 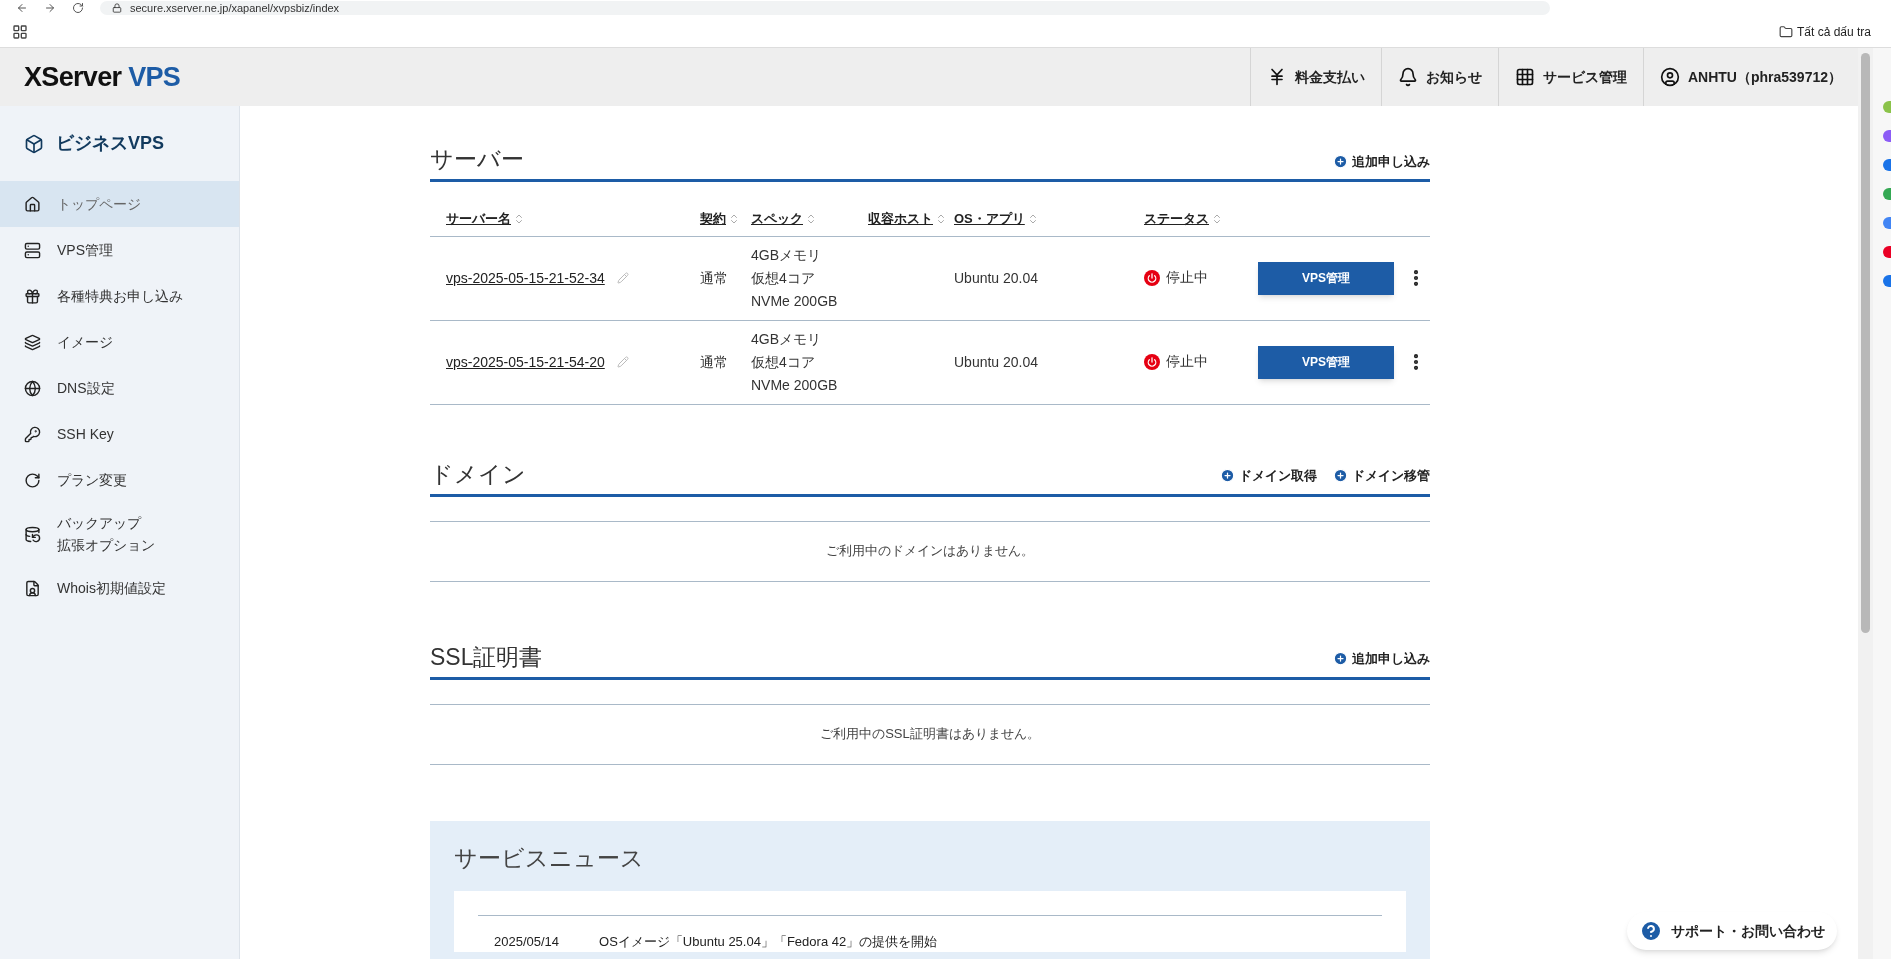 I want to click on column-header: OS・アプリ, so click(x=996, y=219).